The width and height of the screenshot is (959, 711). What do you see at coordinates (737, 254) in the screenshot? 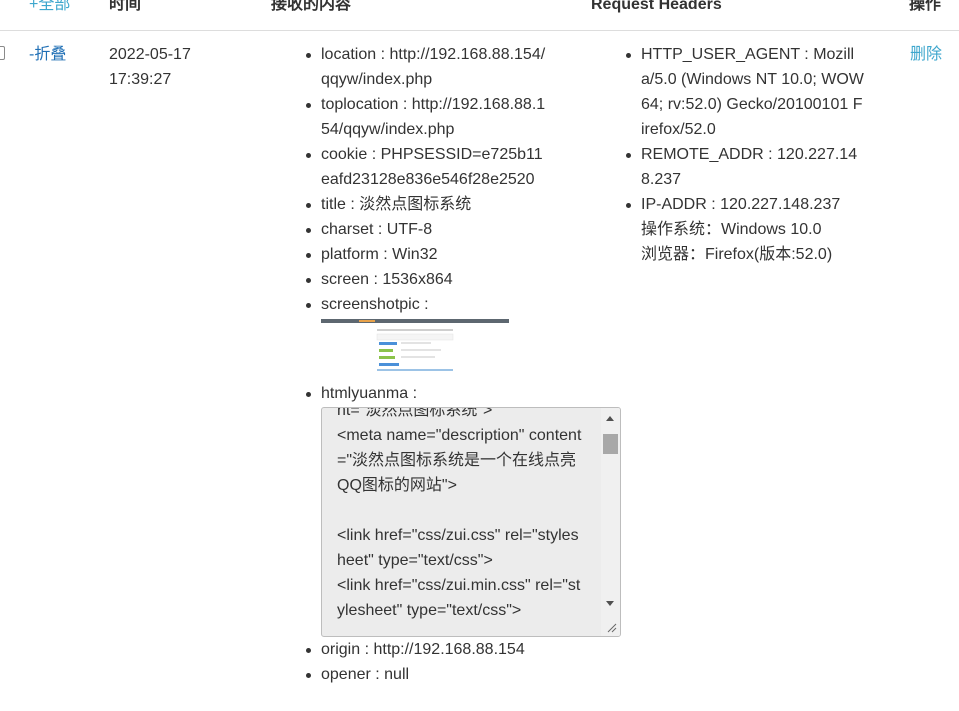
I see `browser-info: 浏览器：Firefox(版本:52.0)` at bounding box center [737, 254].